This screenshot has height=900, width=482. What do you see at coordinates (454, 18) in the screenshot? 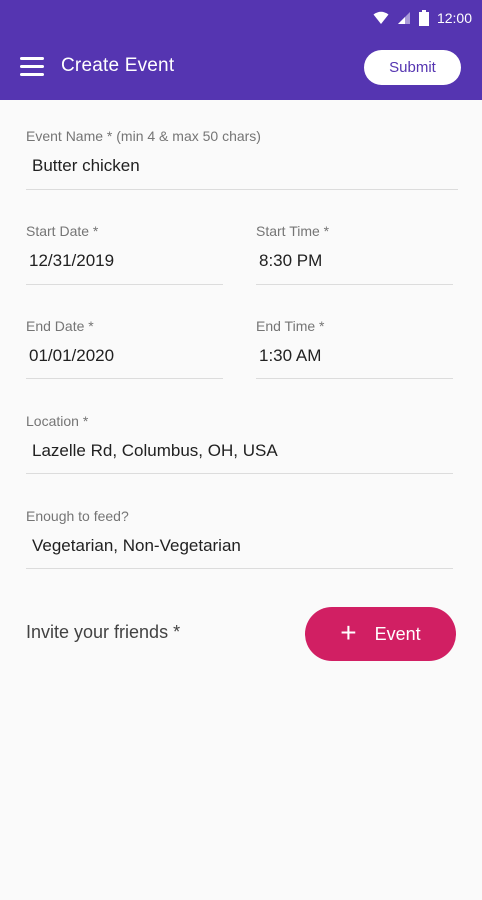
I see `status-time: 12:00` at bounding box center [454, 18].